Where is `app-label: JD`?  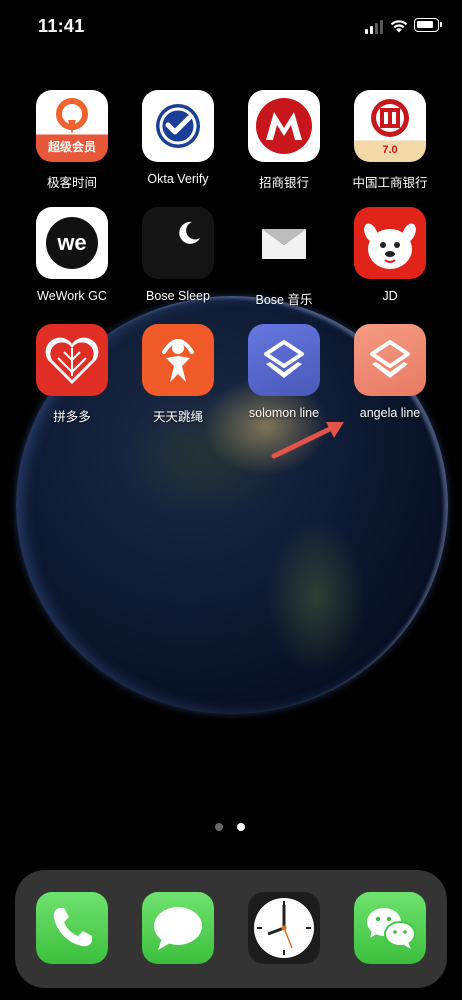
app-label: JD is located at coordinates (390, 296).